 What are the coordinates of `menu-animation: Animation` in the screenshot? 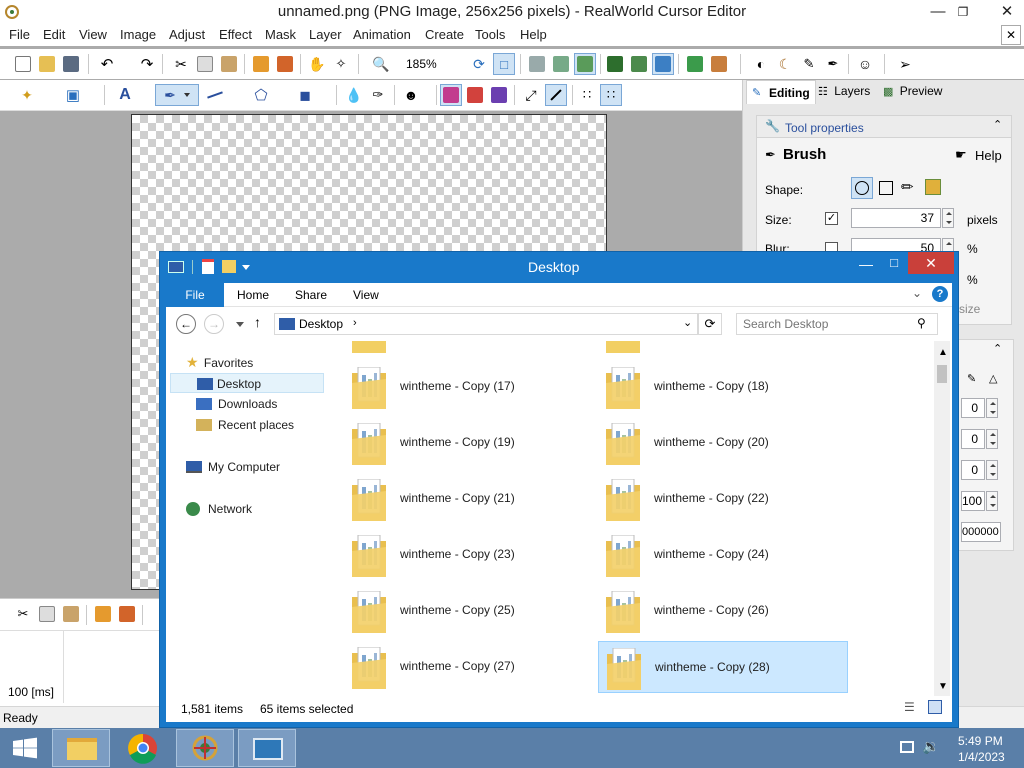 It's located at (382, 34).